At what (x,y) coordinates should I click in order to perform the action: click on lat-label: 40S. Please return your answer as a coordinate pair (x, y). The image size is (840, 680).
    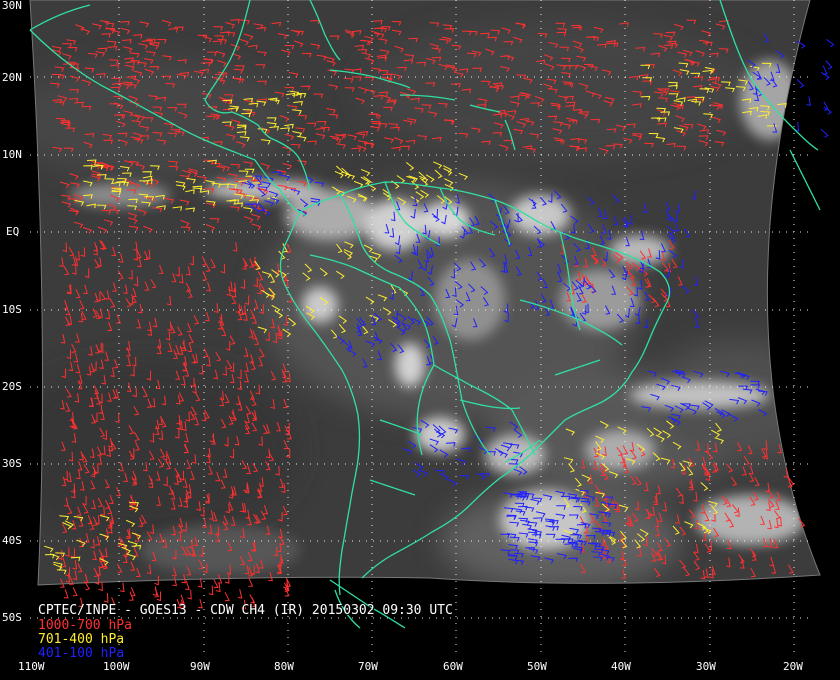
    Looking at the image, I should click on (12, 540).